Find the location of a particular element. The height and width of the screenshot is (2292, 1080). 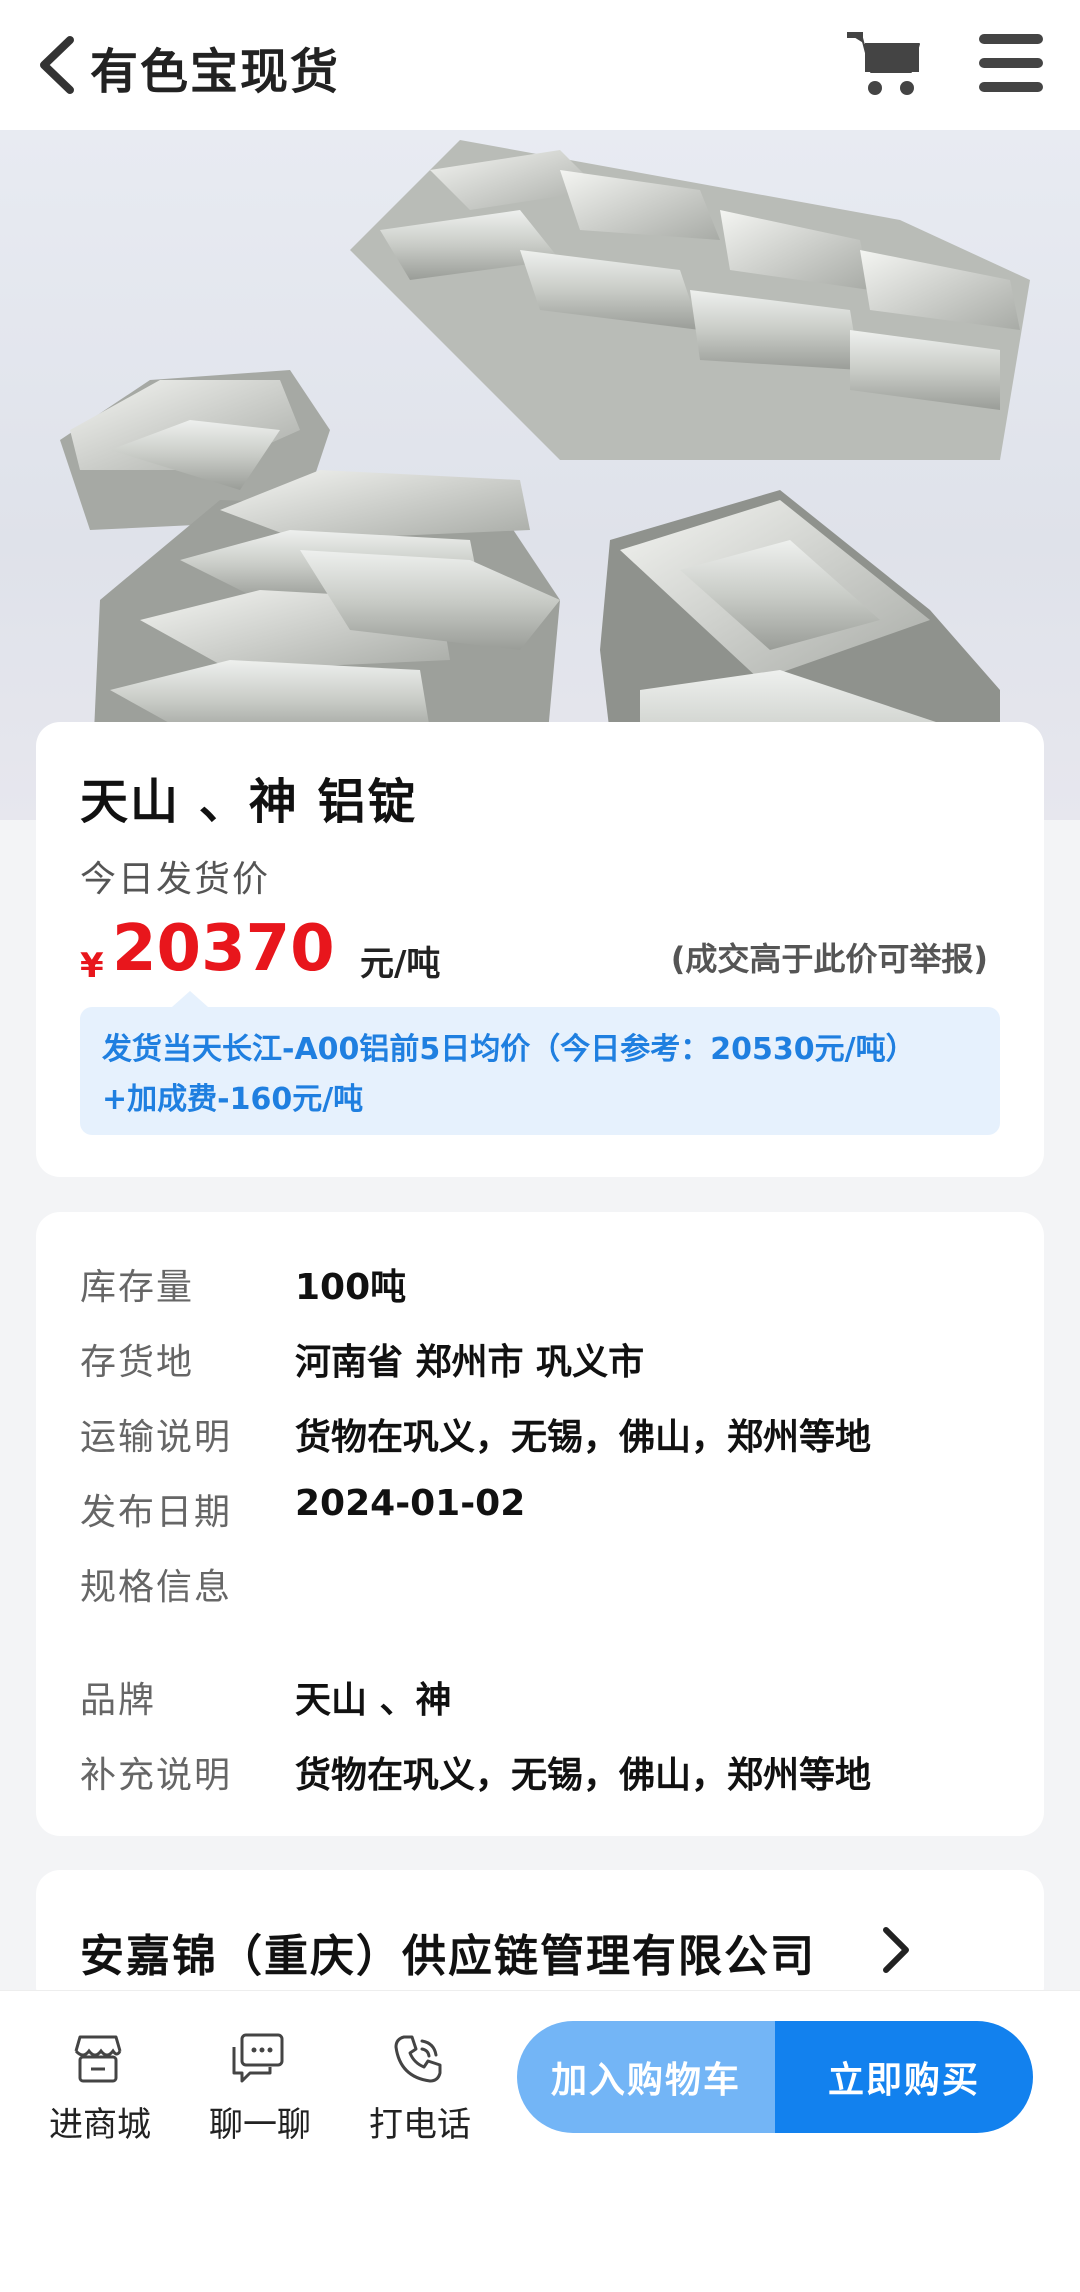

spec-row-location: 存货地 河南省 郑州市 巩义市 is located at coordinates (545, 1355).